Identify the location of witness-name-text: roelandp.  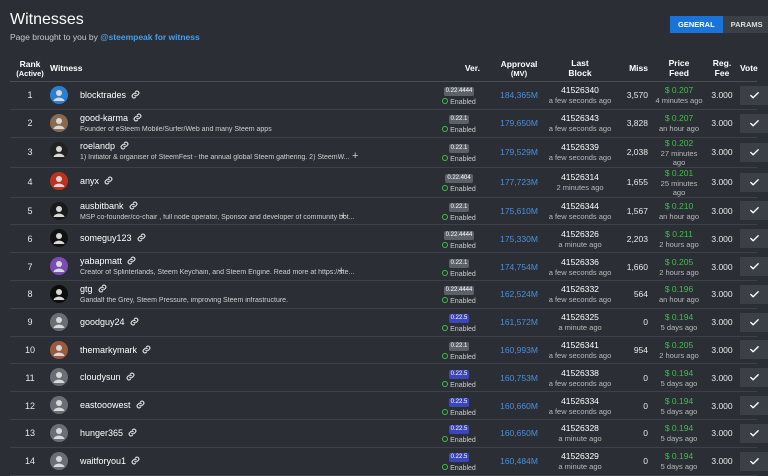
(97, 146).